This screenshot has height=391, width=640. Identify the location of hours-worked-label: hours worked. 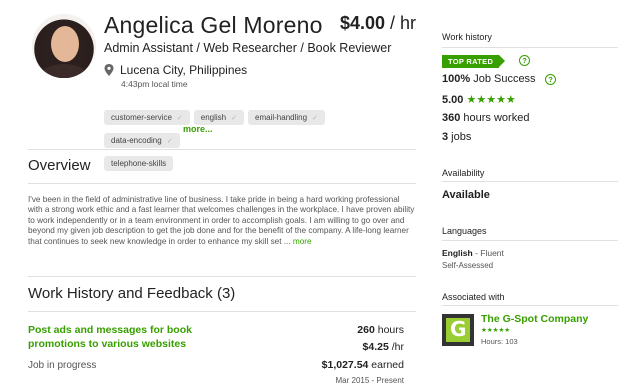
(495, 118).